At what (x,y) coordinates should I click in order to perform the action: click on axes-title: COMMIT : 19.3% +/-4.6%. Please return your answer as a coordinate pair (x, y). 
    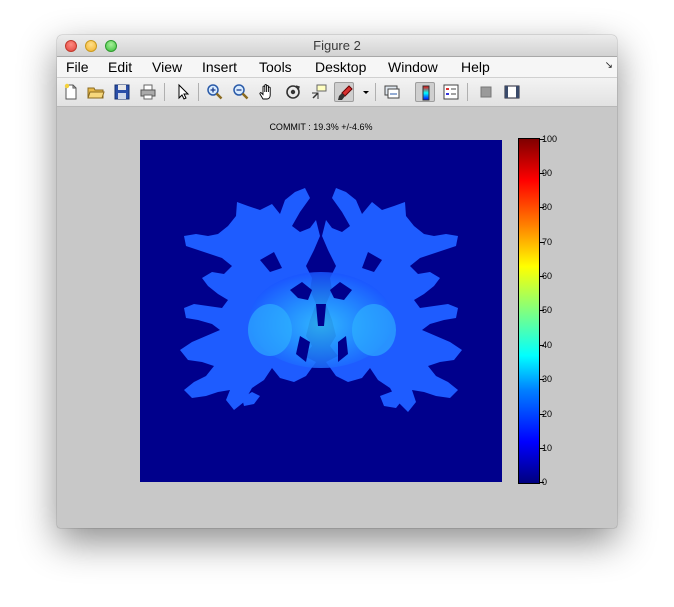
    Looking at the image, I should click on (321, 127).